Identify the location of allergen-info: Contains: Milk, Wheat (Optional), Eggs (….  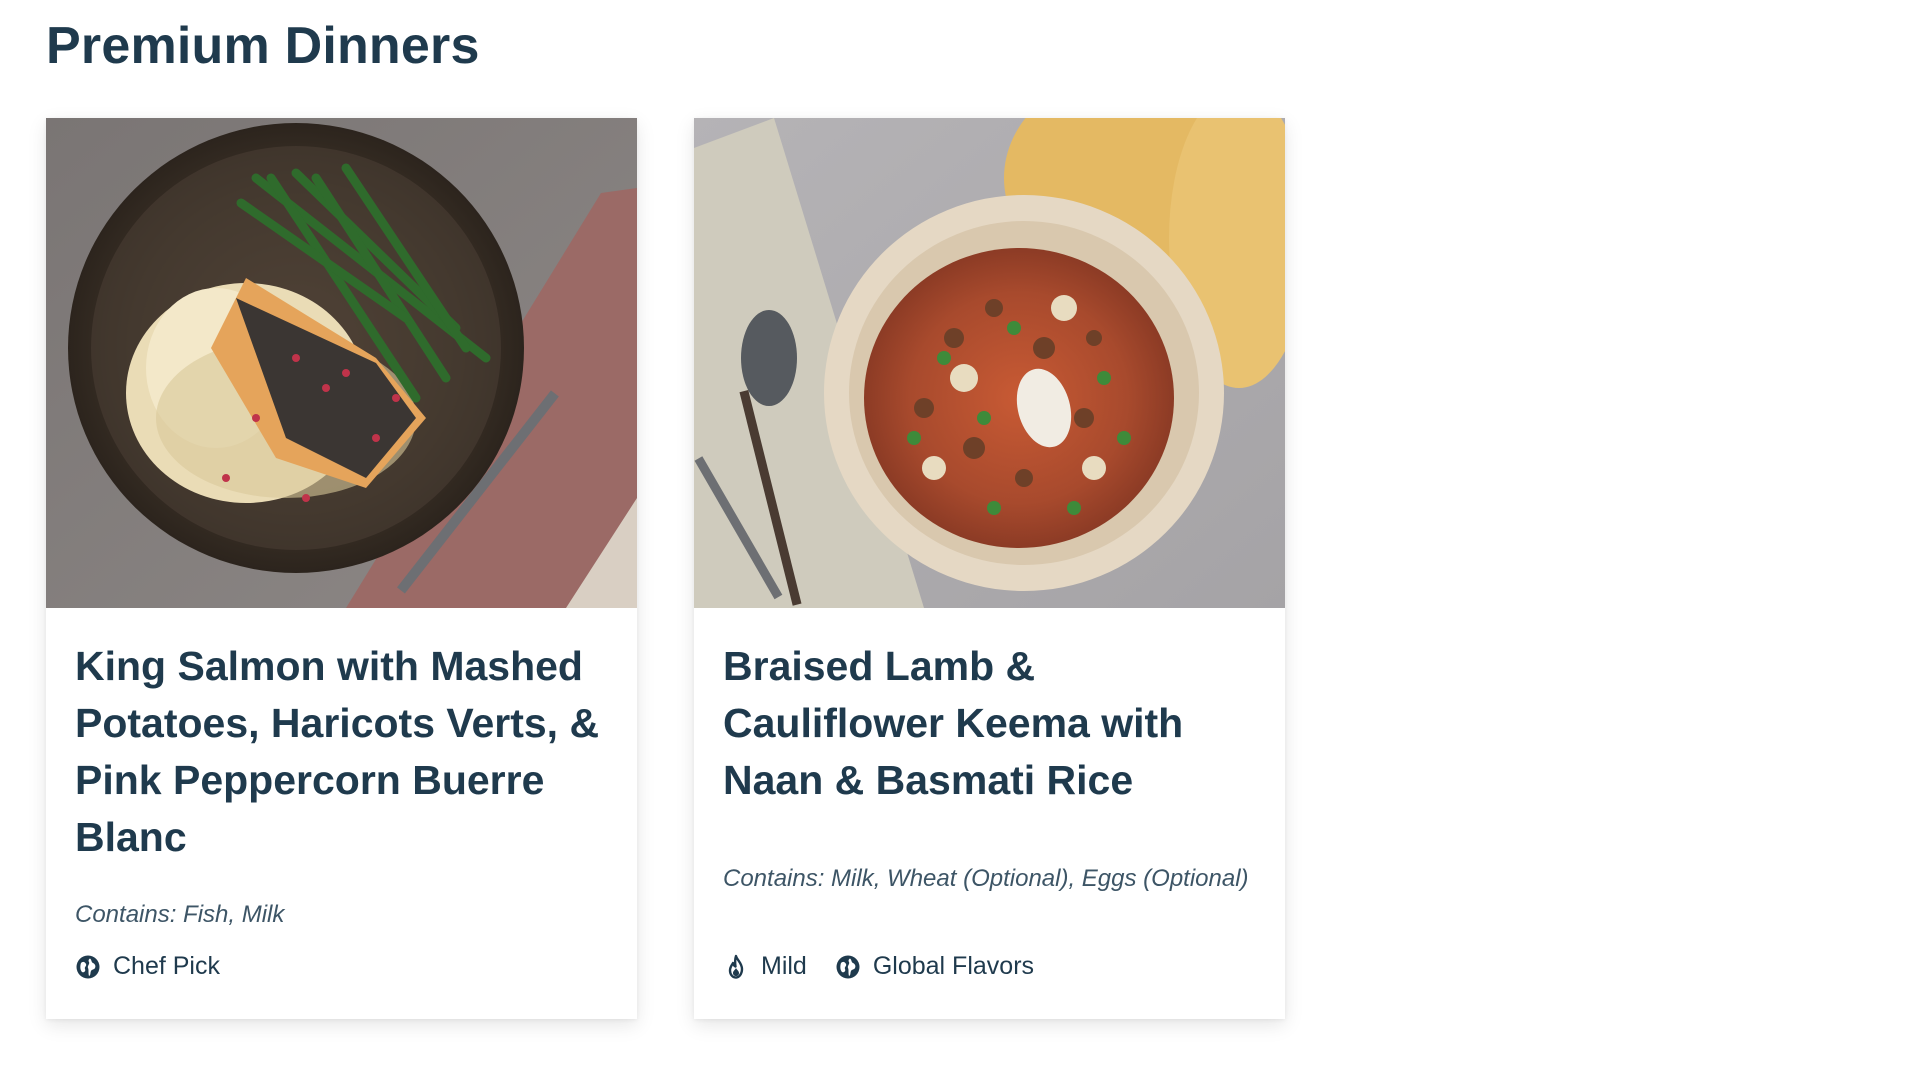
(986, 878).